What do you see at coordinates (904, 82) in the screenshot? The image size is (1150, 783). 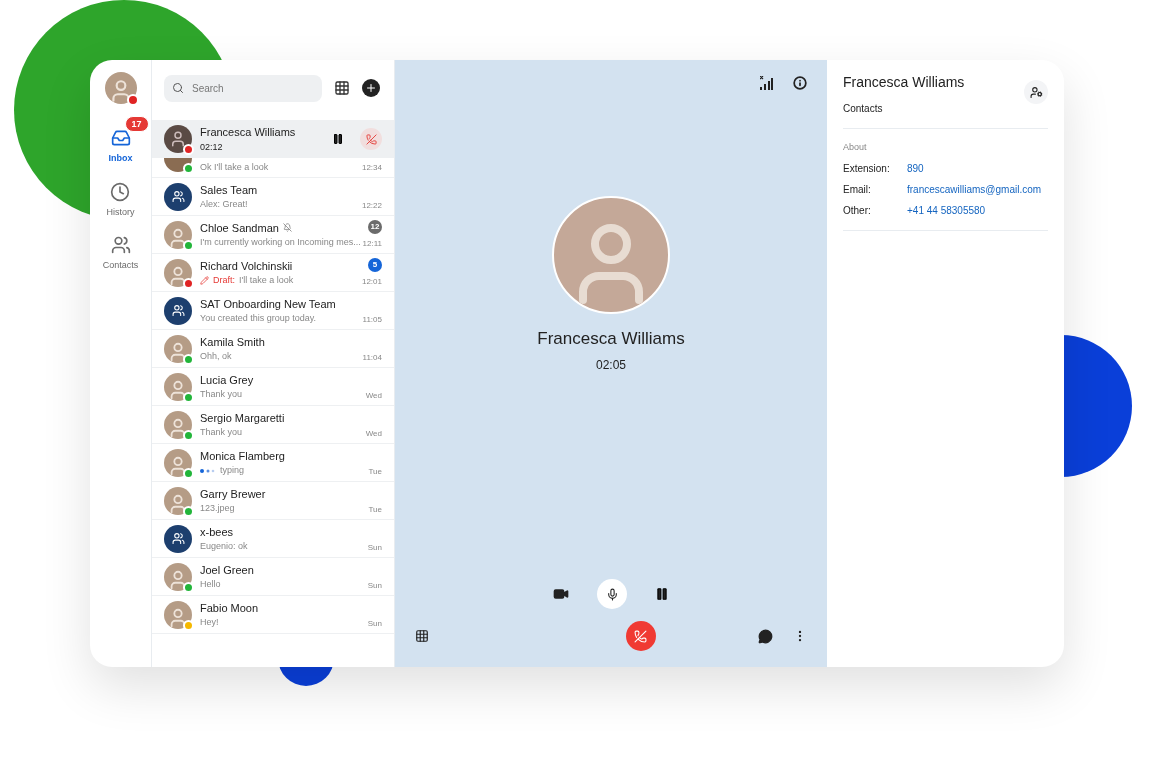 I see `contact-name: Francesca Williams` at bounding box center [904, 82].